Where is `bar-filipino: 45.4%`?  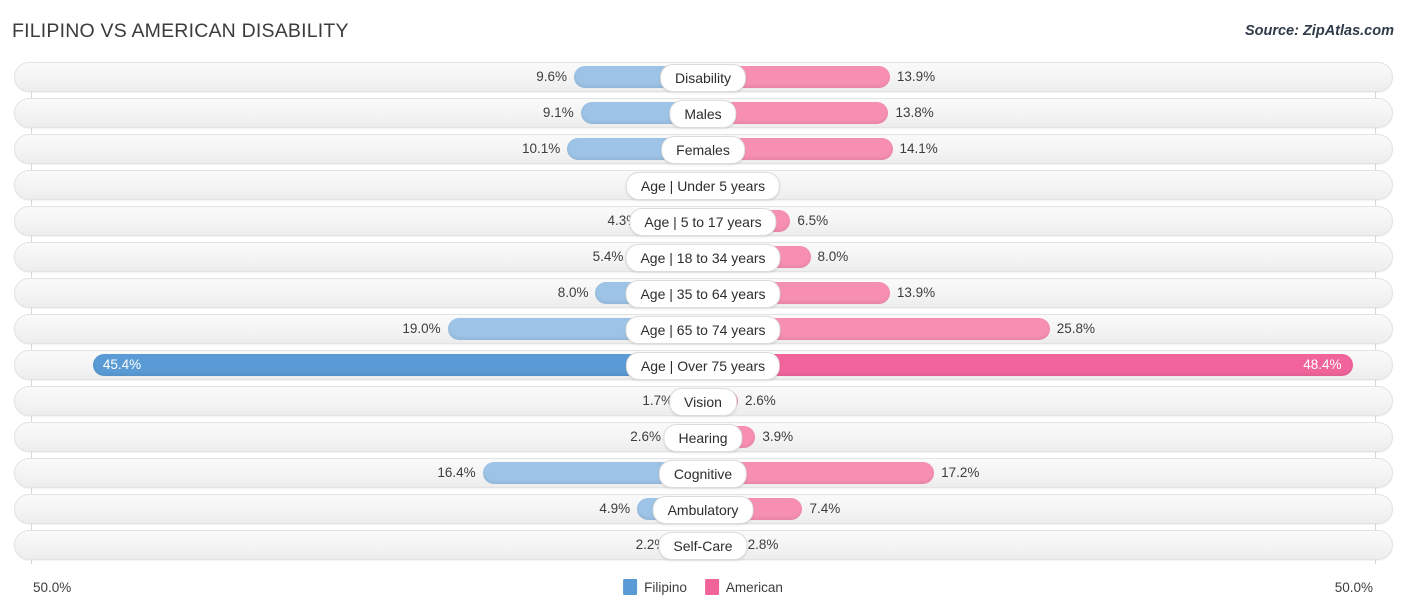
bar-filipino: 45.4% is located at coordinates (397, 365).